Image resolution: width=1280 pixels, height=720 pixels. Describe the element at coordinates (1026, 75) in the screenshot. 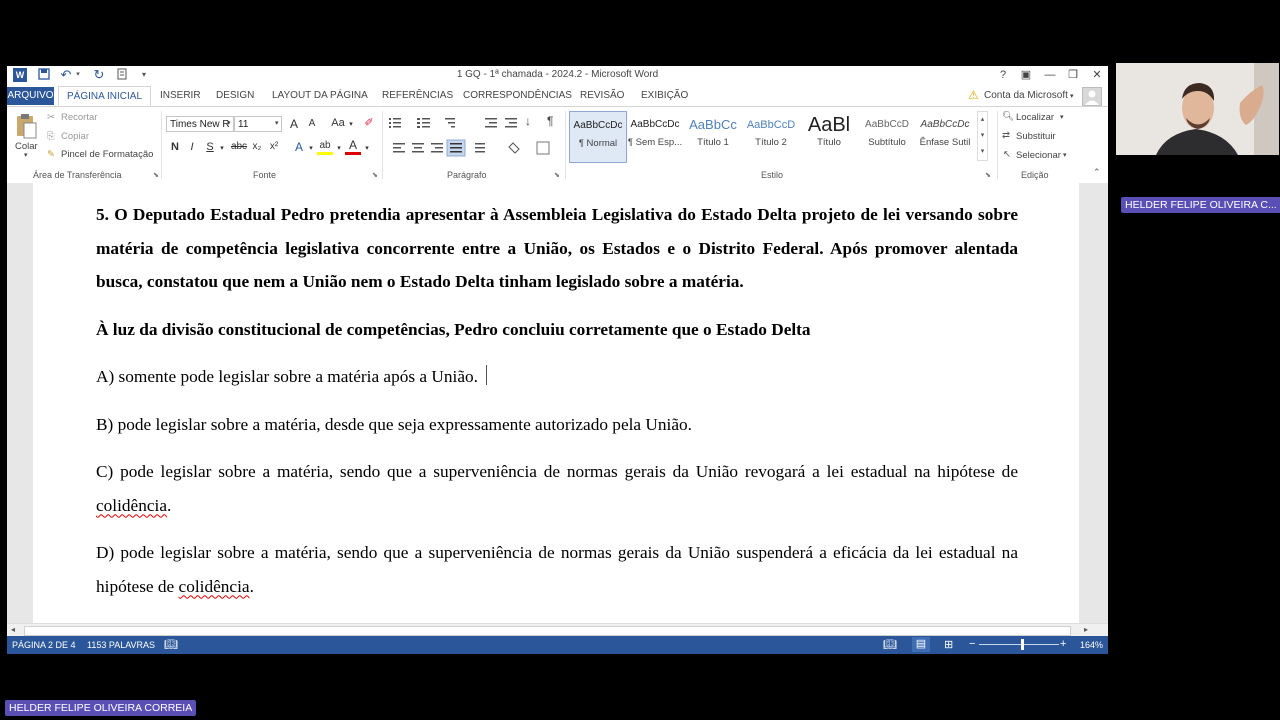

I see `ribbon-display-options-button: ▣` at that location.